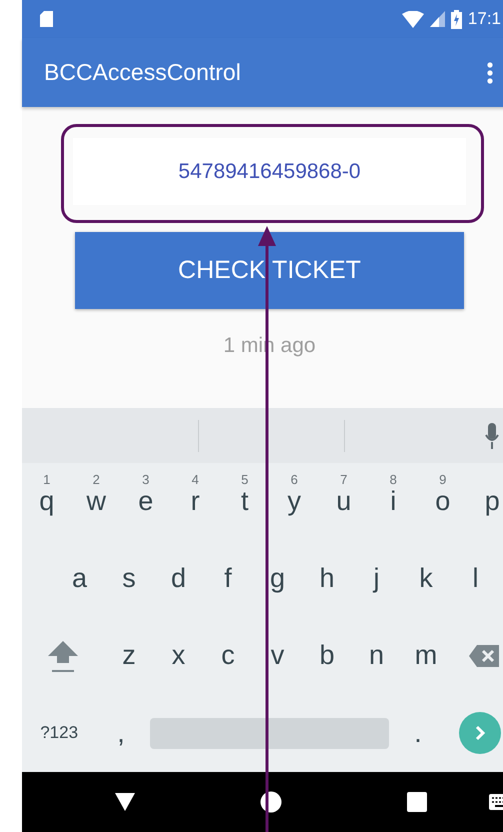 The width and height of the screenshot is (503, 832). Describe the element at coordinates (418, 733) in the screenshot. I see `keyboard-key: .` at that location.